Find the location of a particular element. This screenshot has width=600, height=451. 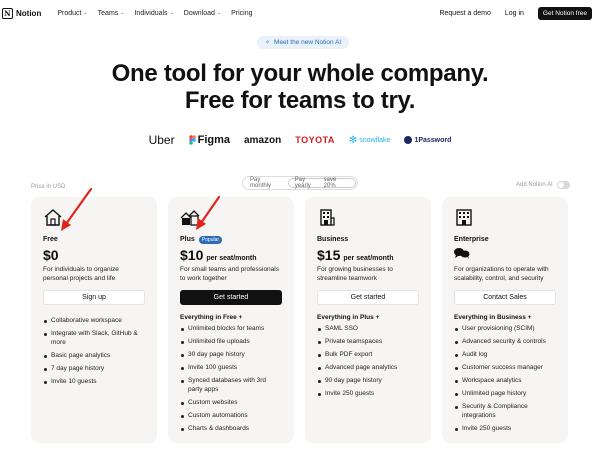

feature-item: 7 day page history is located at coordinates (94, 369).